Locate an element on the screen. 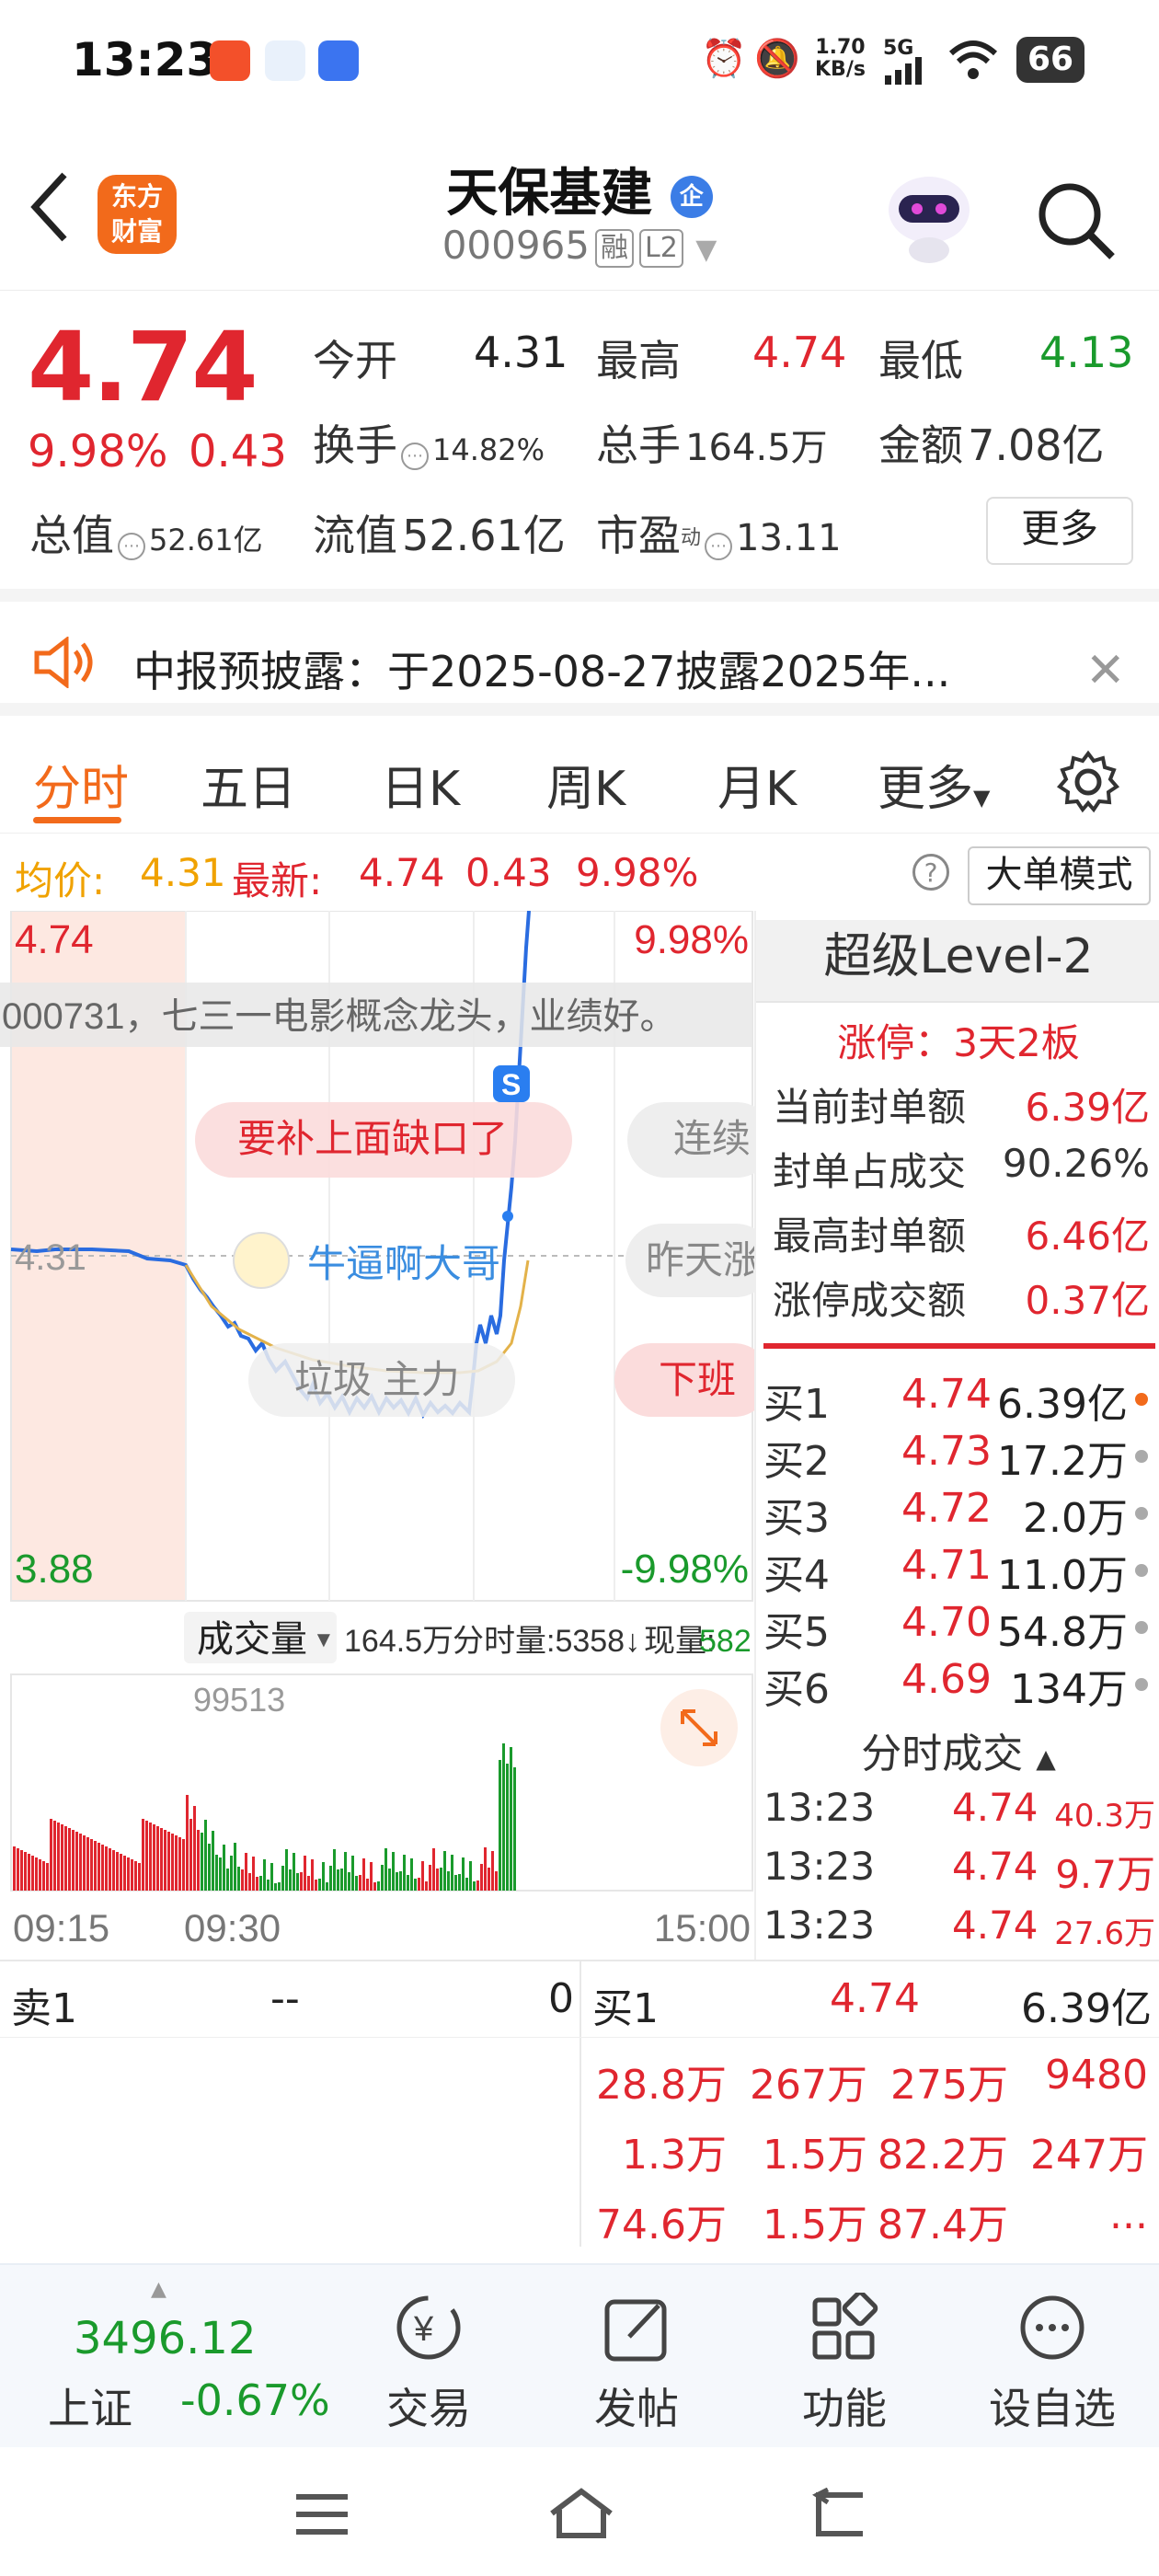  tick-time: 13:23 is located at coordinates (819, 1866).